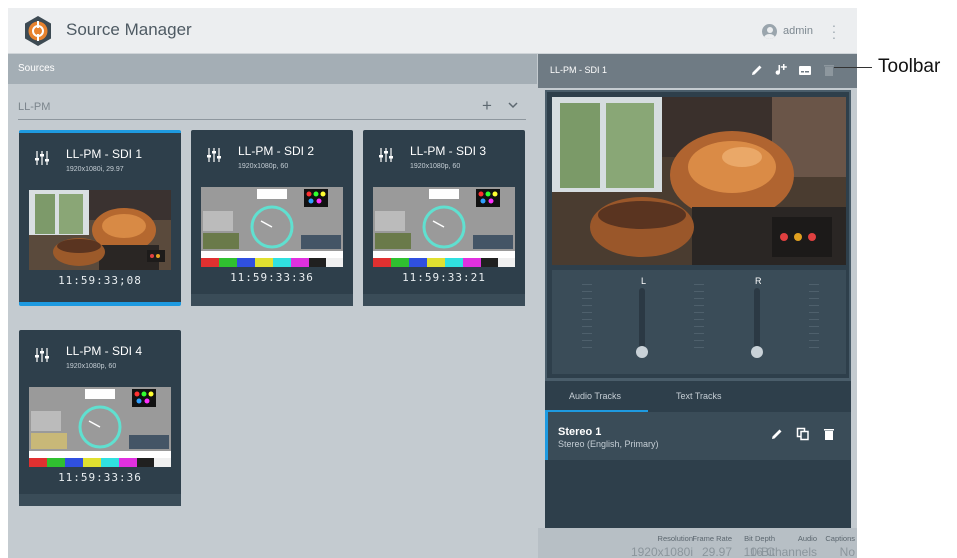 The height and width of the screenshot is (558, 957). Describe the element at coordinates (129, 29) in the screenshot. I see `app-title: Source Manager` at that location.